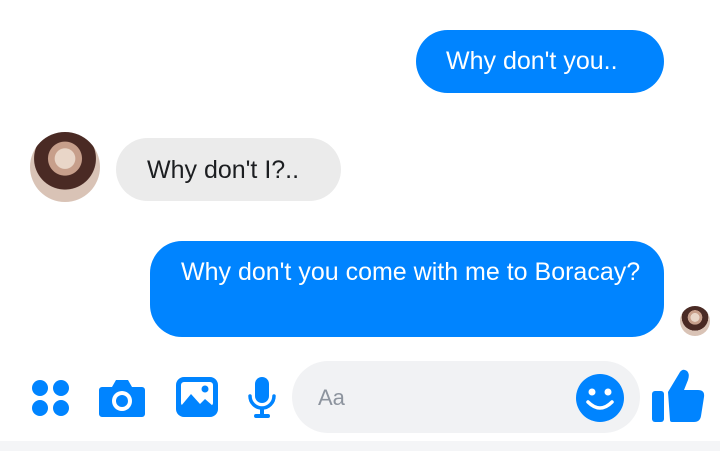 Image resolution: width=720 pixels, height=451 pixels. I want to click on camera-icon, so click(122, 397).